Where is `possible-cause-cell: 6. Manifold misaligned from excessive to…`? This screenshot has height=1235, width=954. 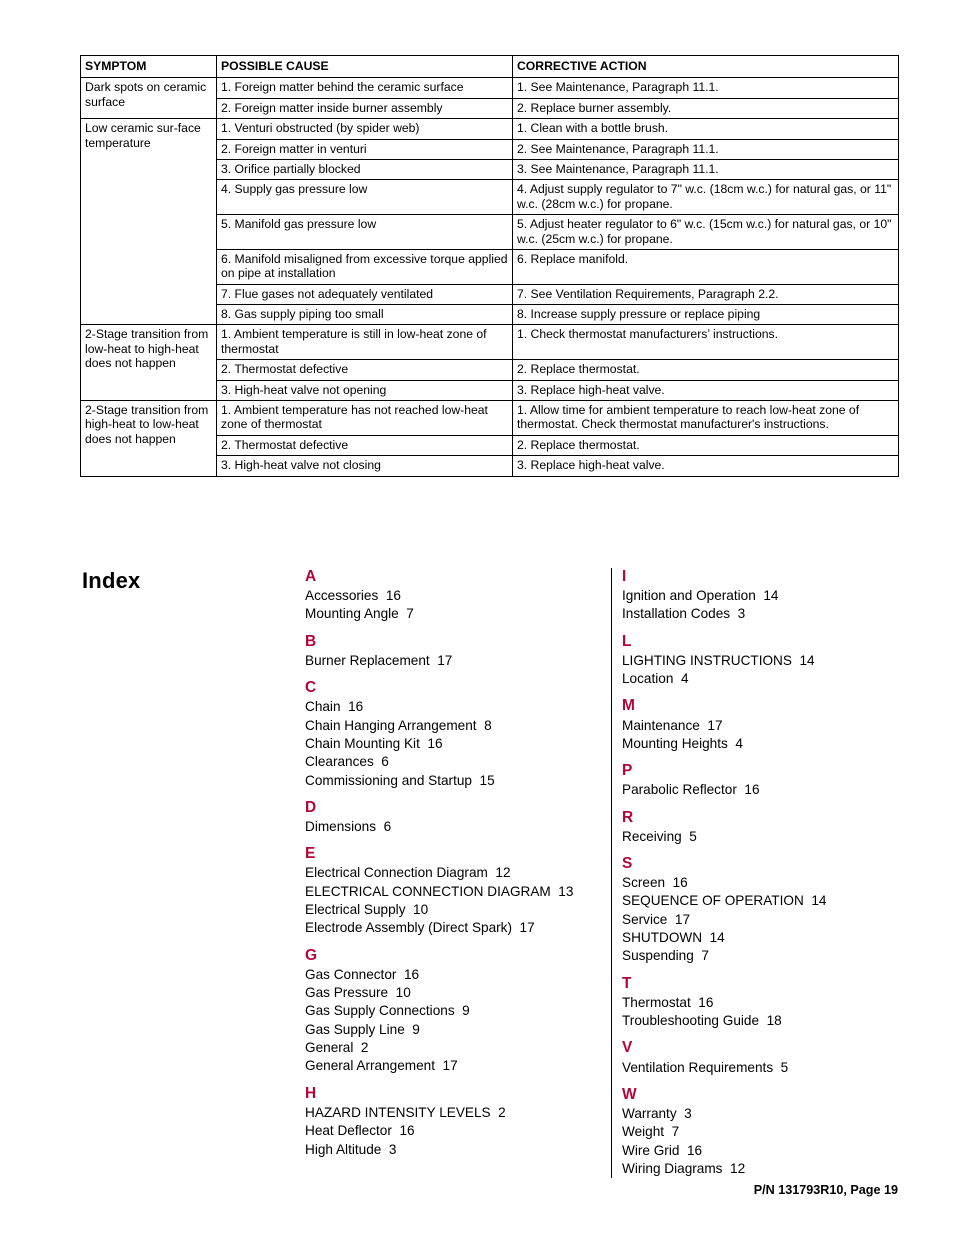
possible-cause-cell: 6. Manifold misaligned from excessive to… is located at coordinates (364, 266).